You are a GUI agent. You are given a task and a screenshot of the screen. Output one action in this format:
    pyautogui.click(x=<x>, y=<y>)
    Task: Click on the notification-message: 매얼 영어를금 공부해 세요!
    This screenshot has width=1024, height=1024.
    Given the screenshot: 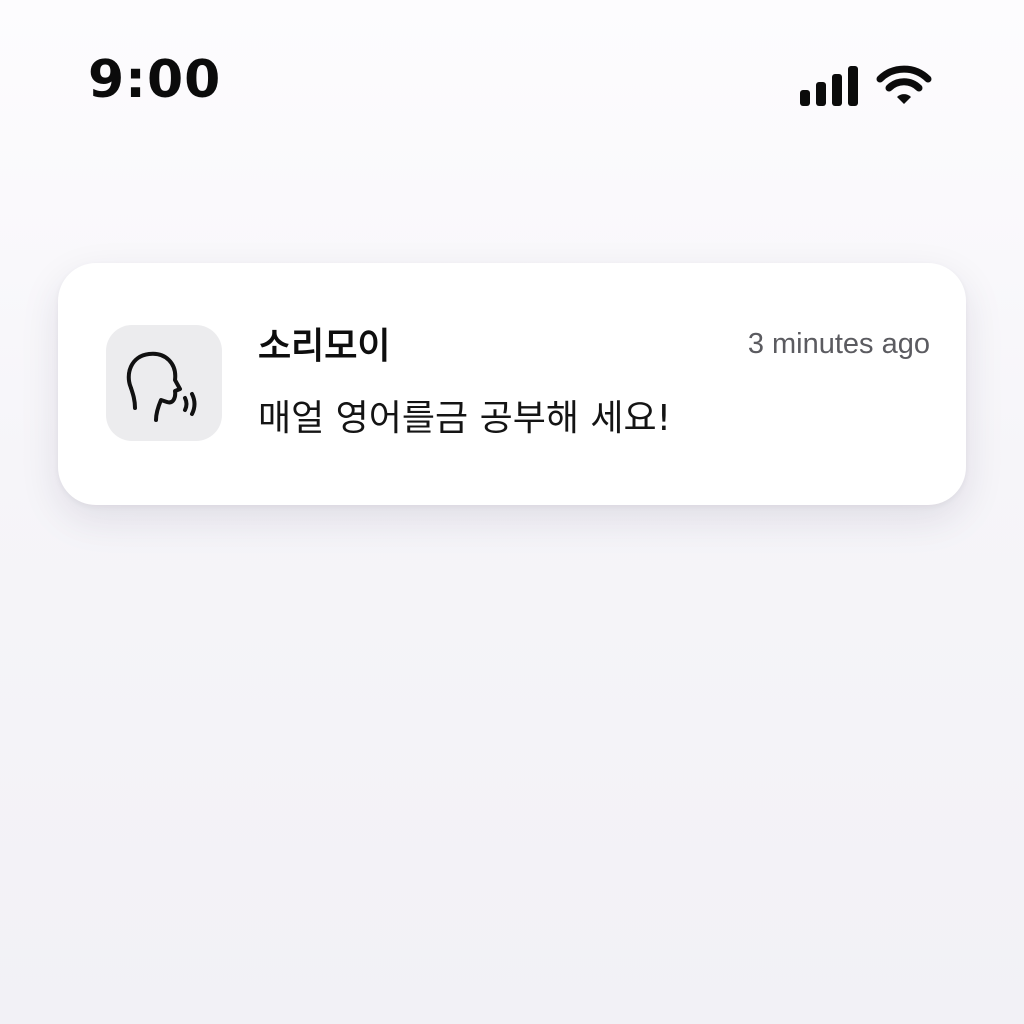 What is the action you would take?
    pyautogui.click(x=465, y=418)
    